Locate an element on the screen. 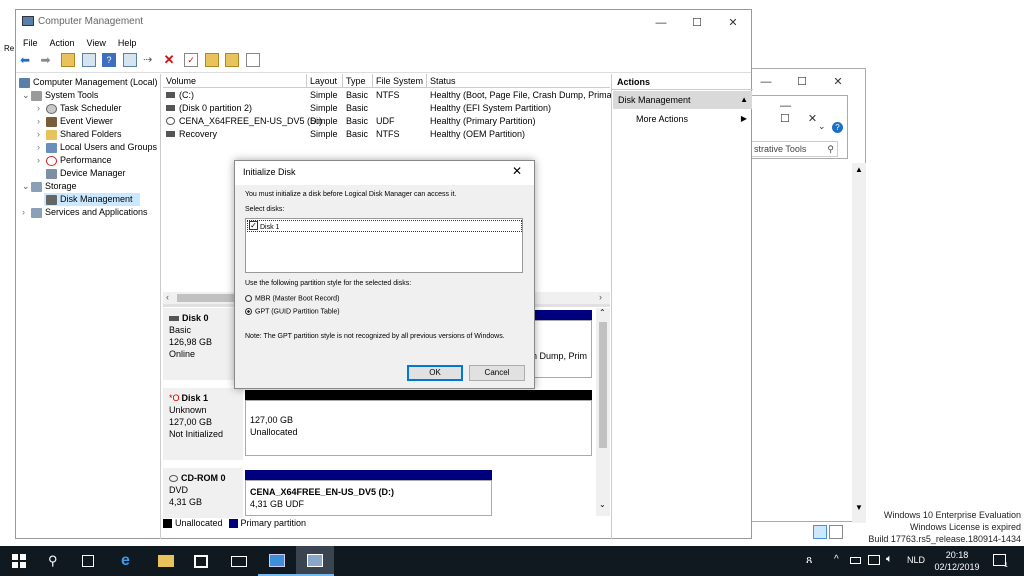  maximize-icon: ☐ is located at coordinates (802, 81).